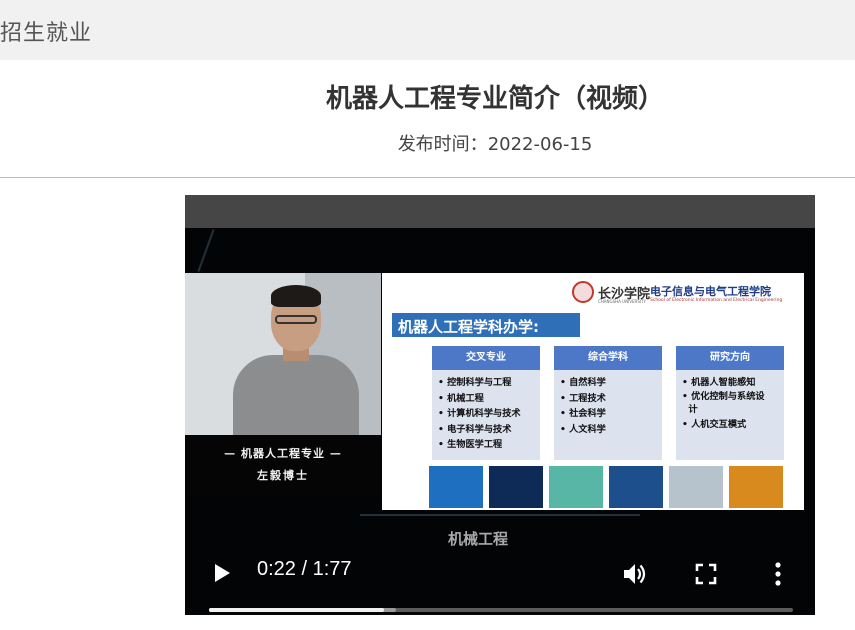  What do you see at coordinates (283, 354) in the screenshot?
I see `presenter-video` at bounding box center [283, 354].